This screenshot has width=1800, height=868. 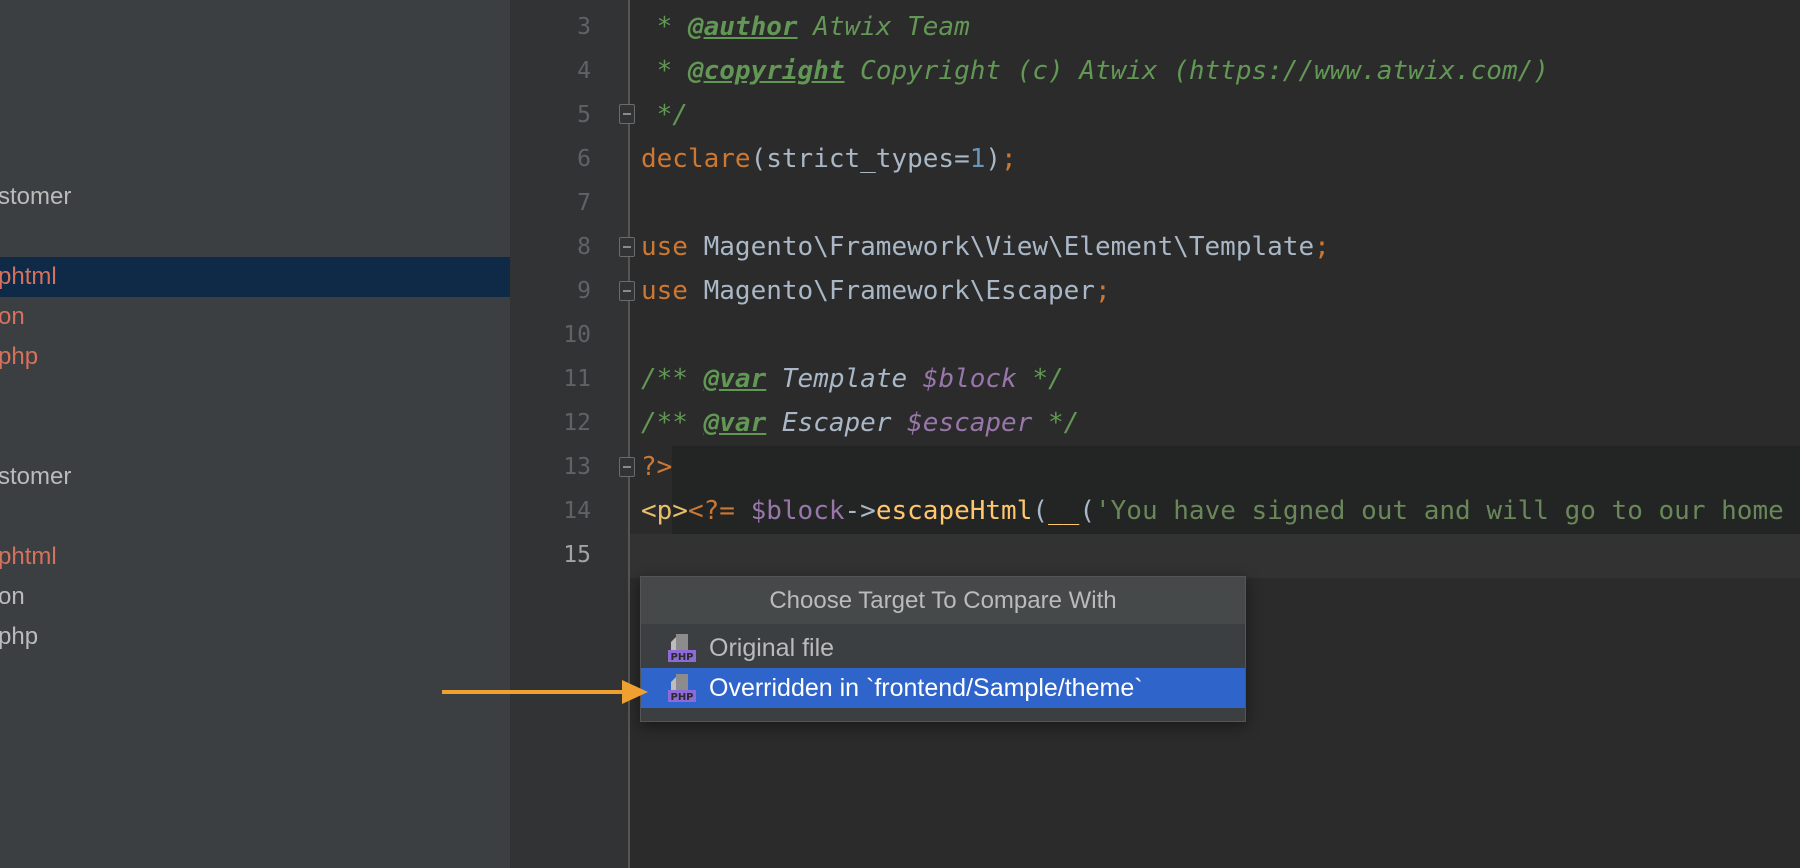 What do you see at coordinates (584, 71) in the screenshot?
I see `line-number: 4` at bounding box center [584, 71].